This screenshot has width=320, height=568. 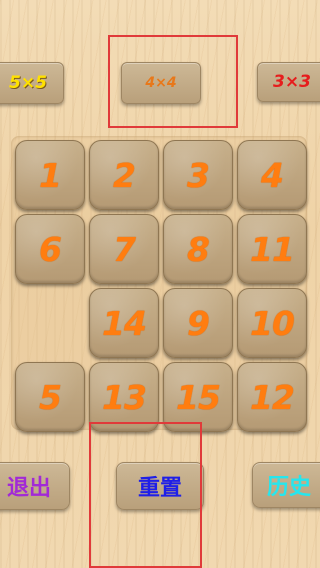 I want to click on puzzle-tile: 4, so click(x=272, y=175).